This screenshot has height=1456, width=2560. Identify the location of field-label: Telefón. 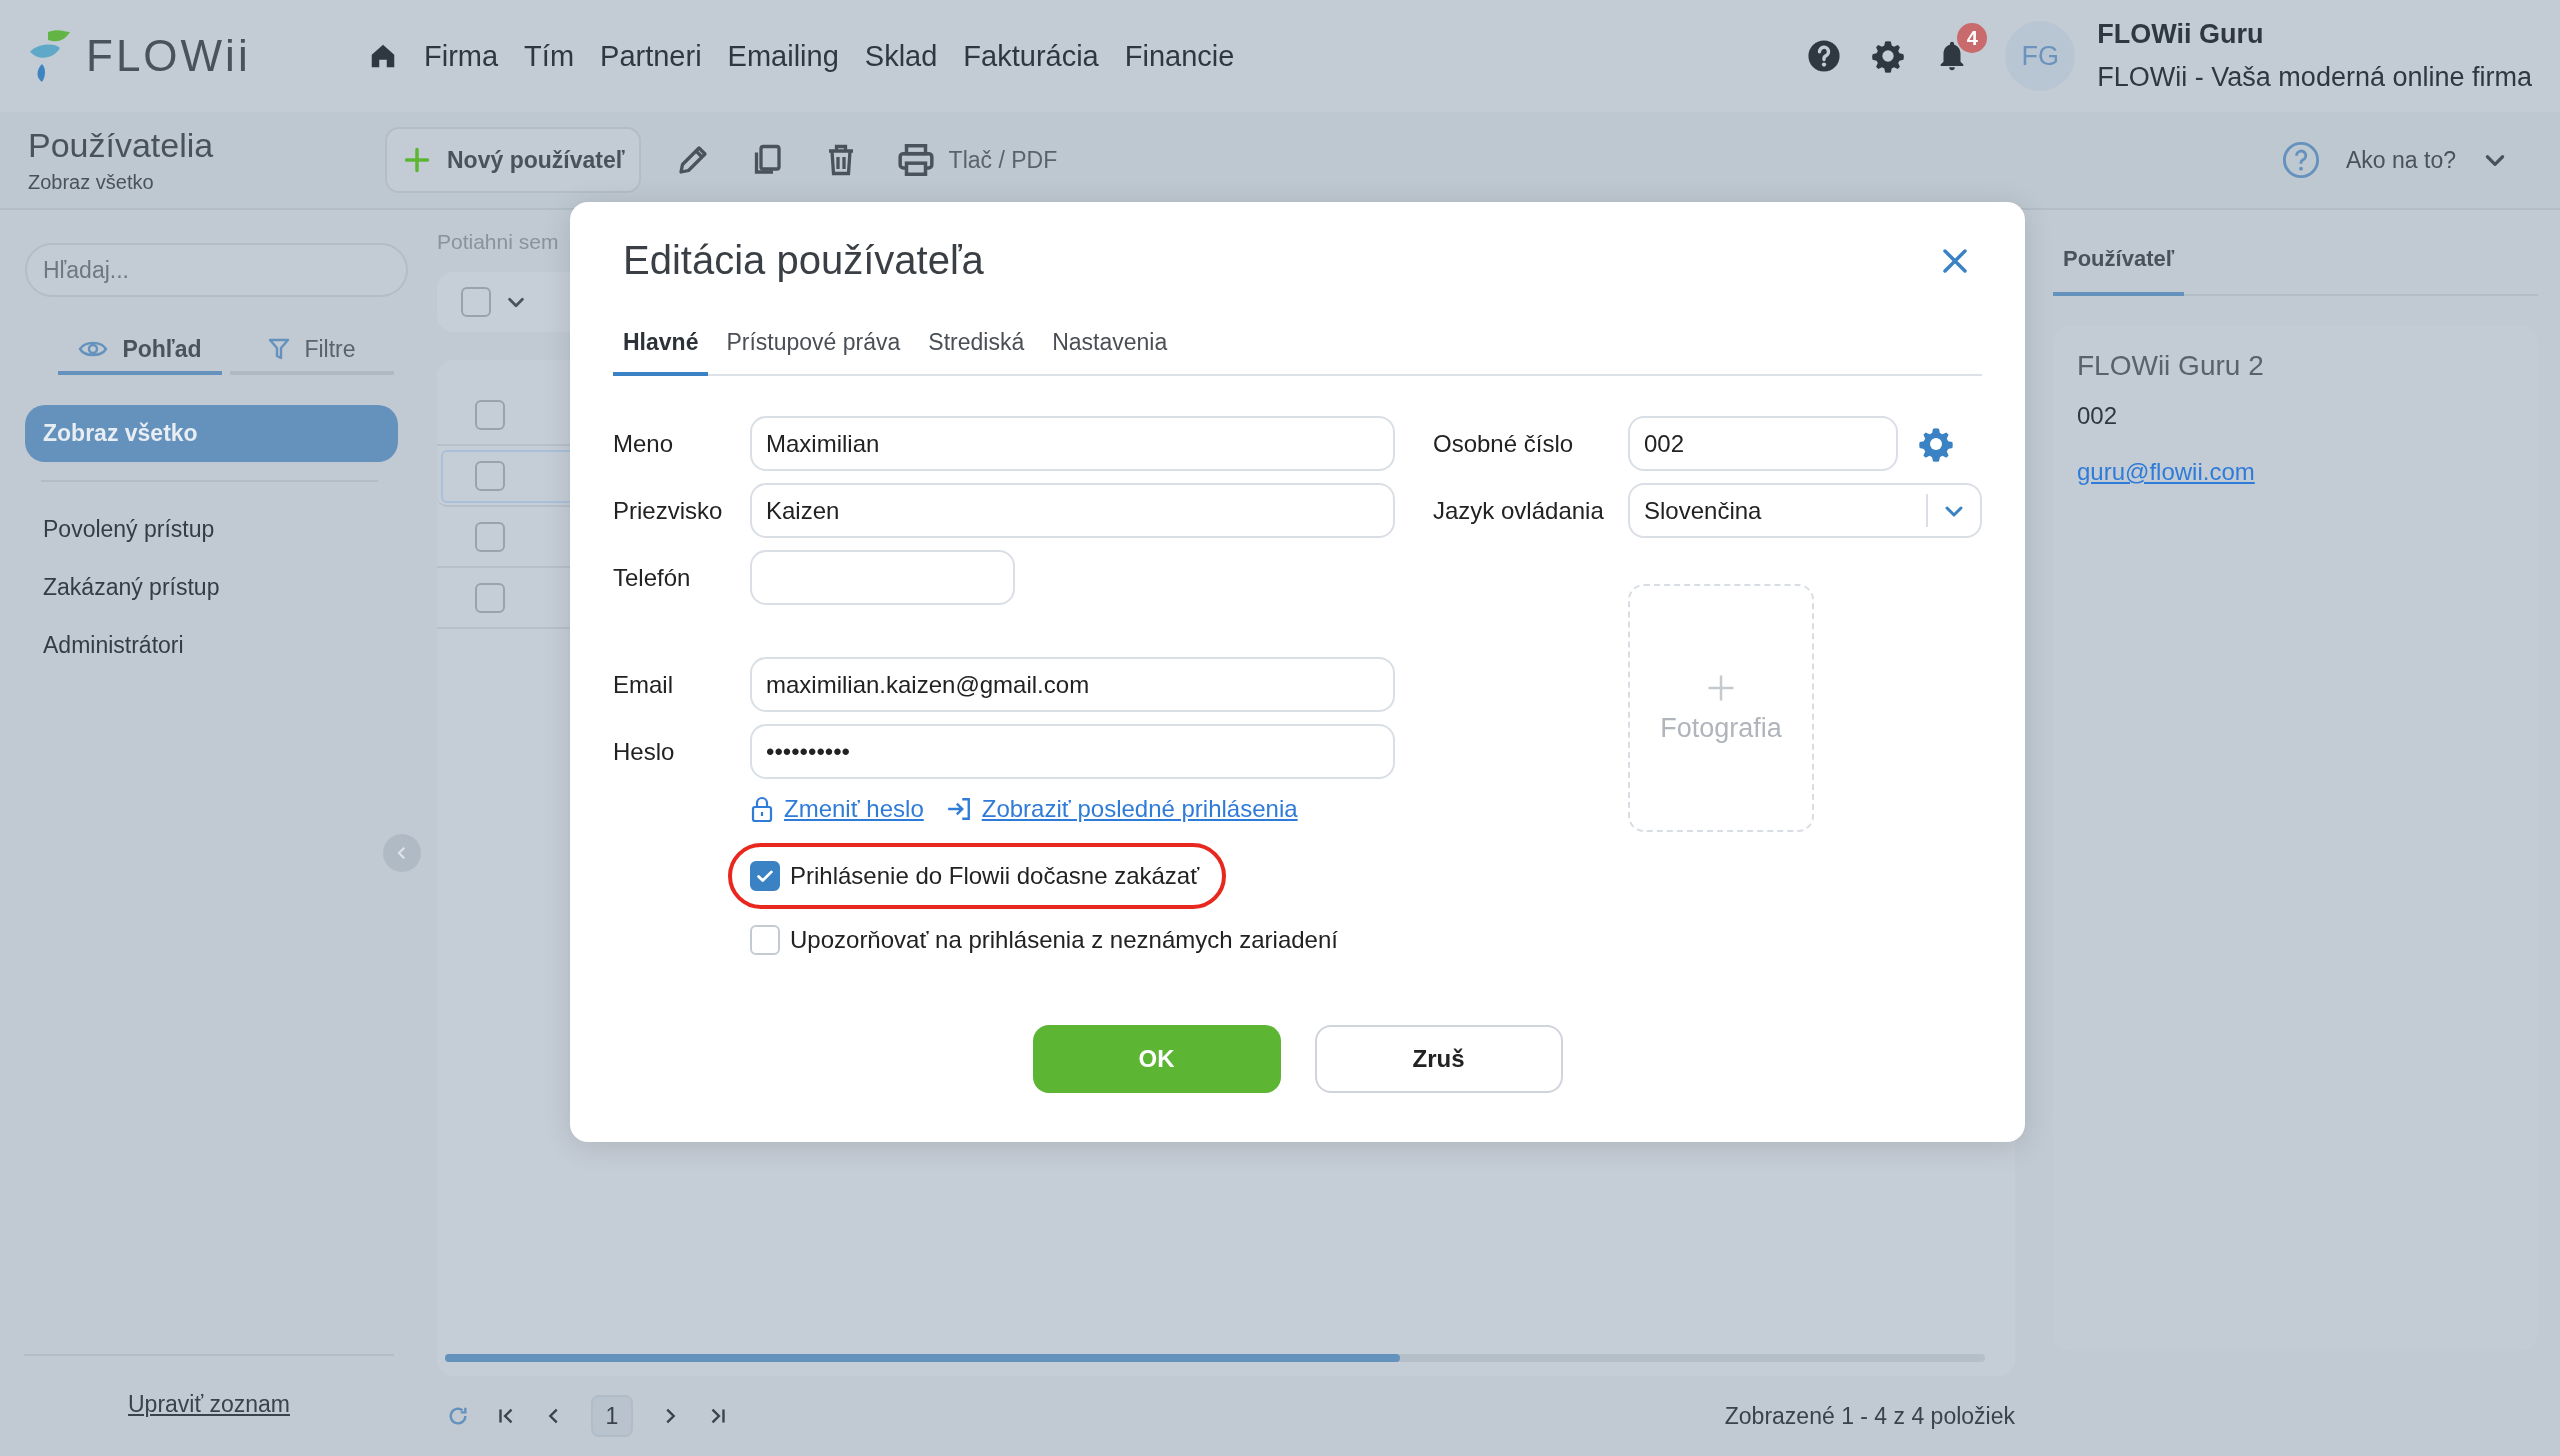
(652, 577).